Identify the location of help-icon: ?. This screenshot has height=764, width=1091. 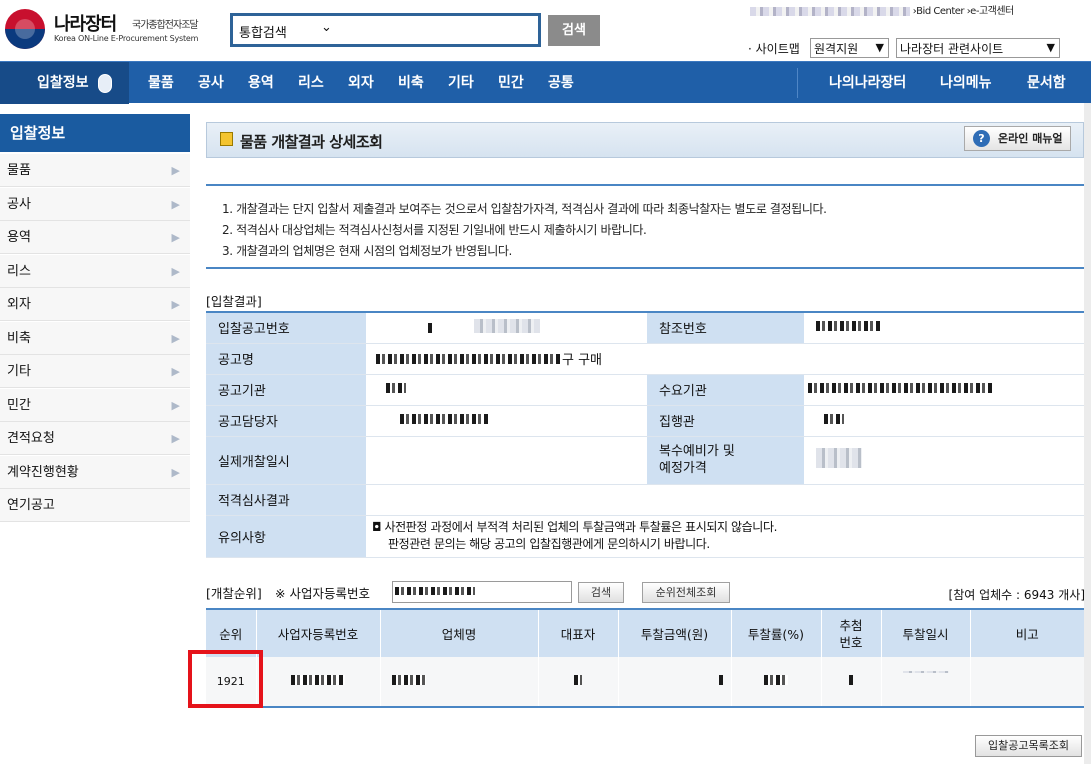
(981, 138).